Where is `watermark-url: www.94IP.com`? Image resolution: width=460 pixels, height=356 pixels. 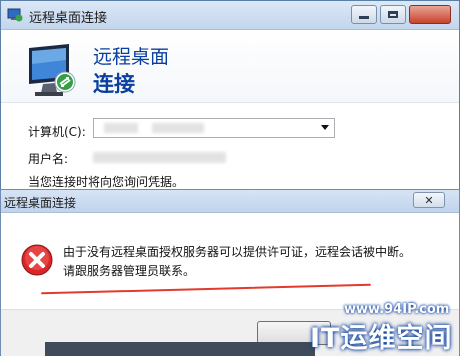 watermark-url: www.94IP.com is located at coordinates (397, 309).